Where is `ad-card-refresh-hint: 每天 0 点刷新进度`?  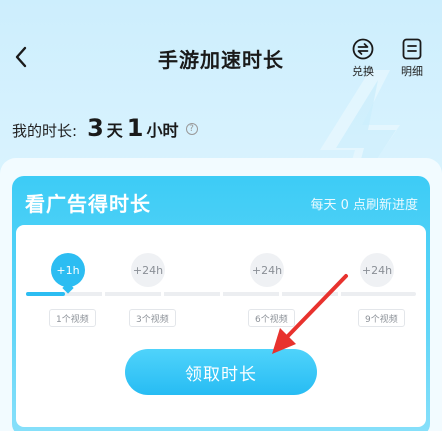
ad-card-refresh-hint: 每天 0 点刷新进度 is located at coordinates (364, 205).